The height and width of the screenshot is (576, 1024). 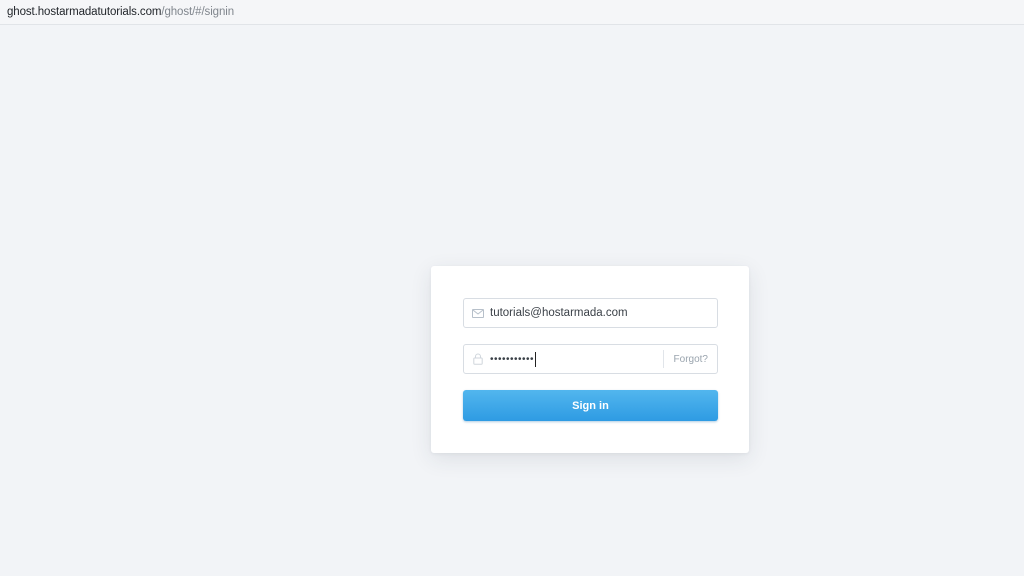 I want to click on envelope-icon, so click(x=477, y=313).